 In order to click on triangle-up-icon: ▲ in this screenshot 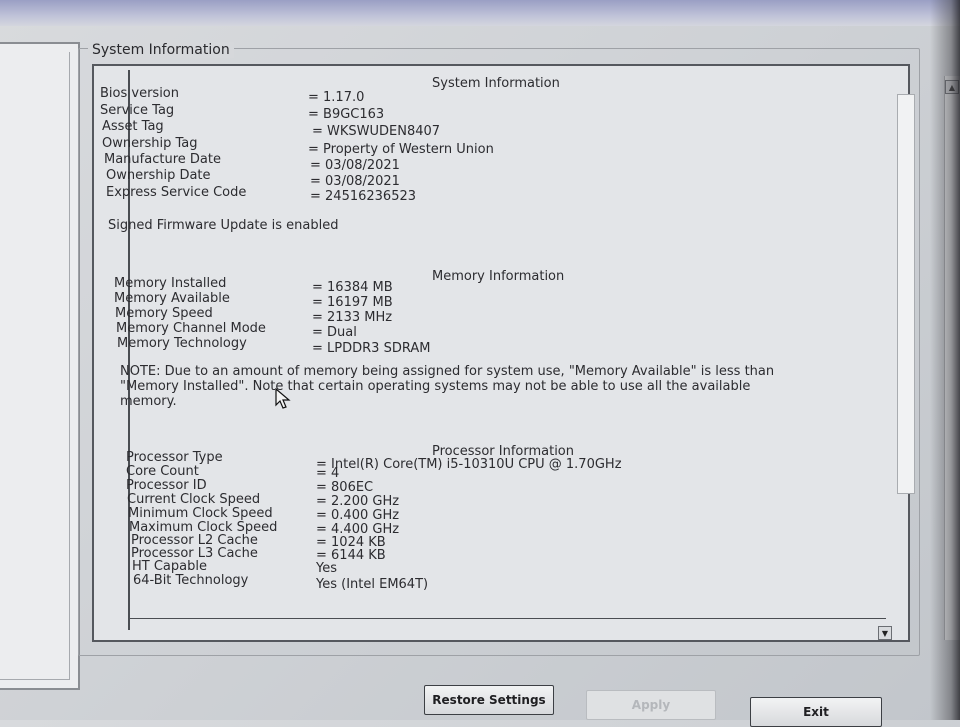, I will do `click(952, 87)`.